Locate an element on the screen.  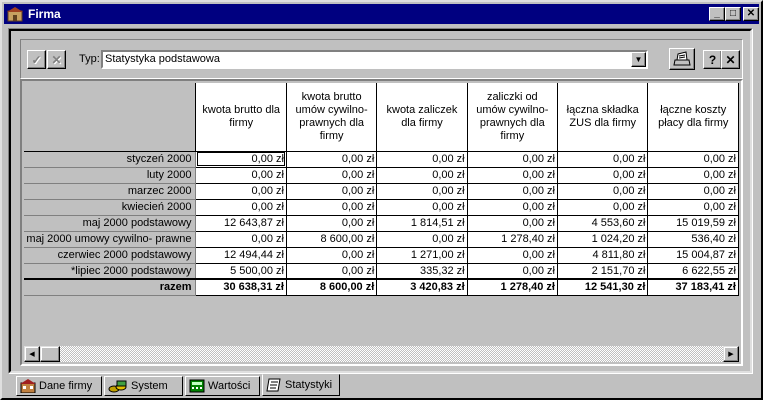
typ-select-value: Statystyka podstawowa is located at coordinates (162, 59).